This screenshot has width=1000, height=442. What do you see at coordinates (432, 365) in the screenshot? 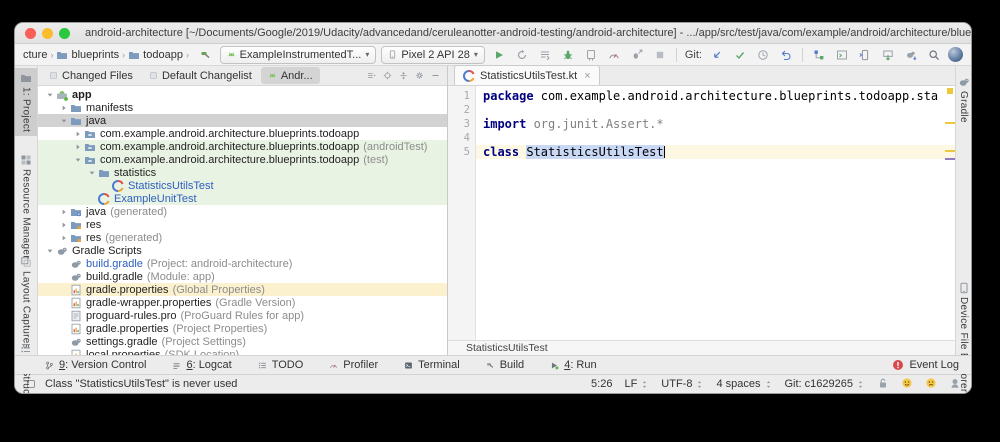
I see `tool-button-terminal: Terminal` at bounding box center [432, 365].